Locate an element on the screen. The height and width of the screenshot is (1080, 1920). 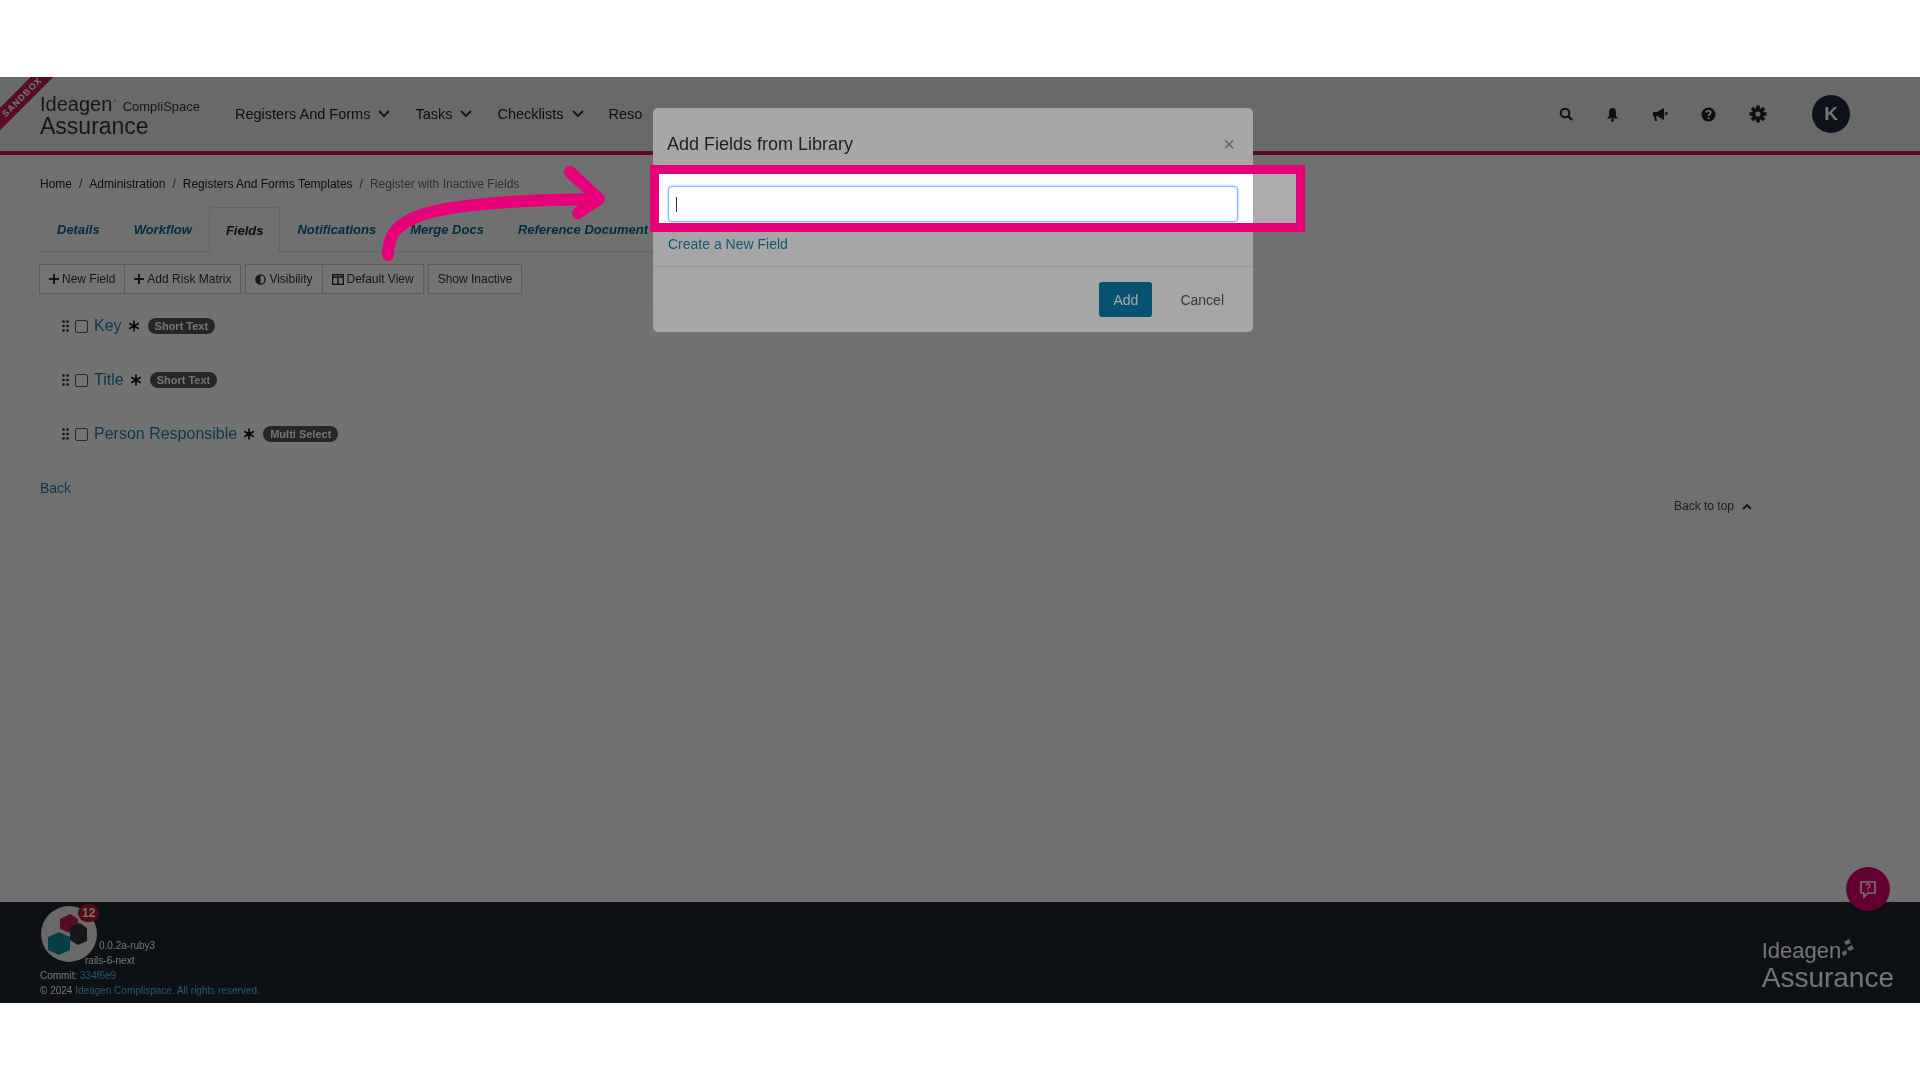
logo-name: Assurance is located at coordinates (94, 126).